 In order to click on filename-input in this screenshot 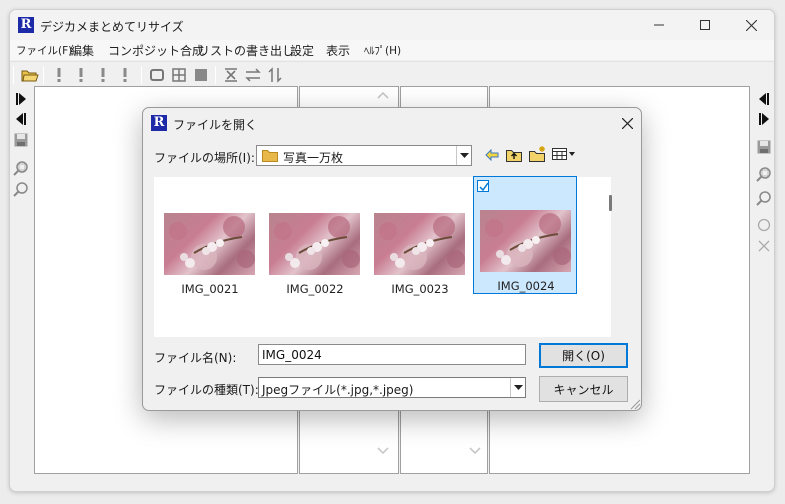, I will do `click(392, 354)`.